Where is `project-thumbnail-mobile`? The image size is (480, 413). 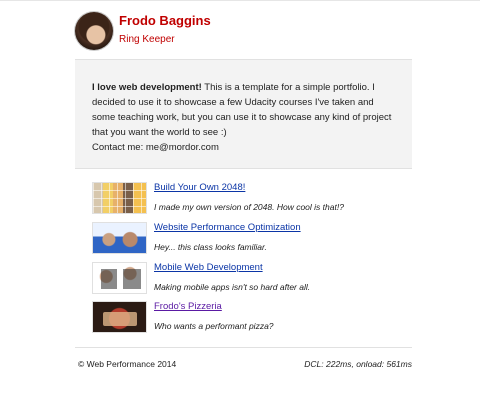
project-thumbnail-mobile is located at coordinates (119, 278).